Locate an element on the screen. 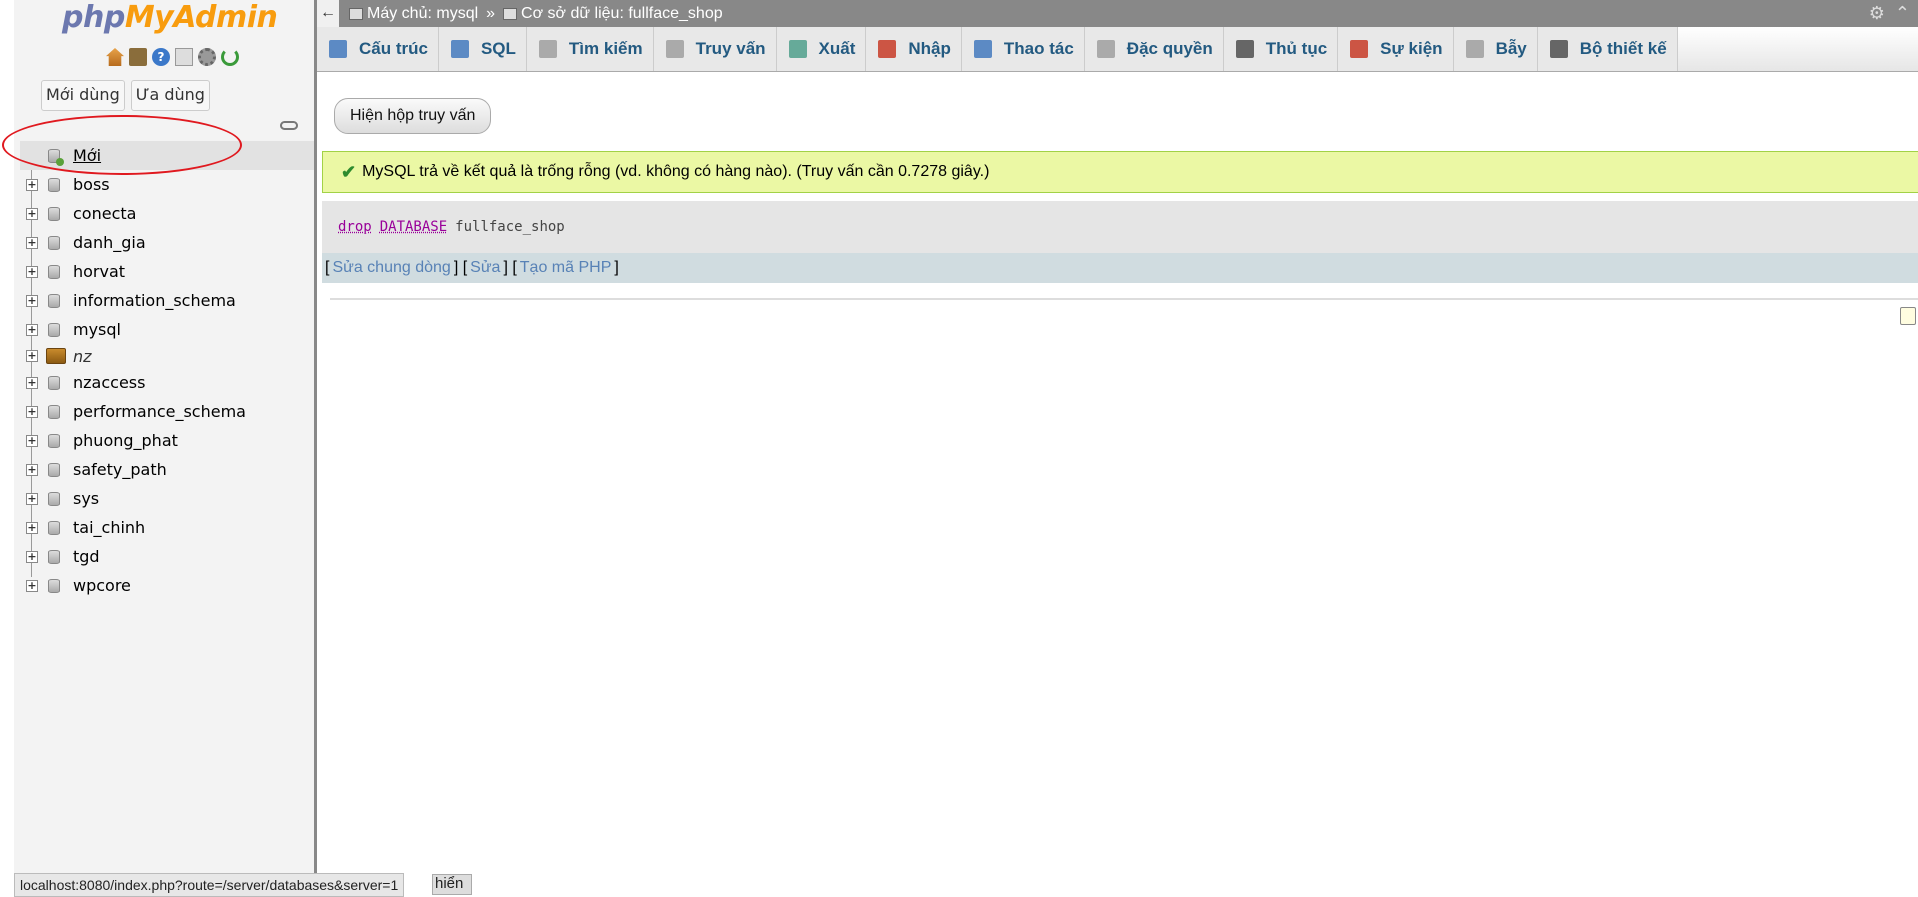 The image size is (1918, 897). tab-events: Sự kiện is located at coordinates (1396, 49).